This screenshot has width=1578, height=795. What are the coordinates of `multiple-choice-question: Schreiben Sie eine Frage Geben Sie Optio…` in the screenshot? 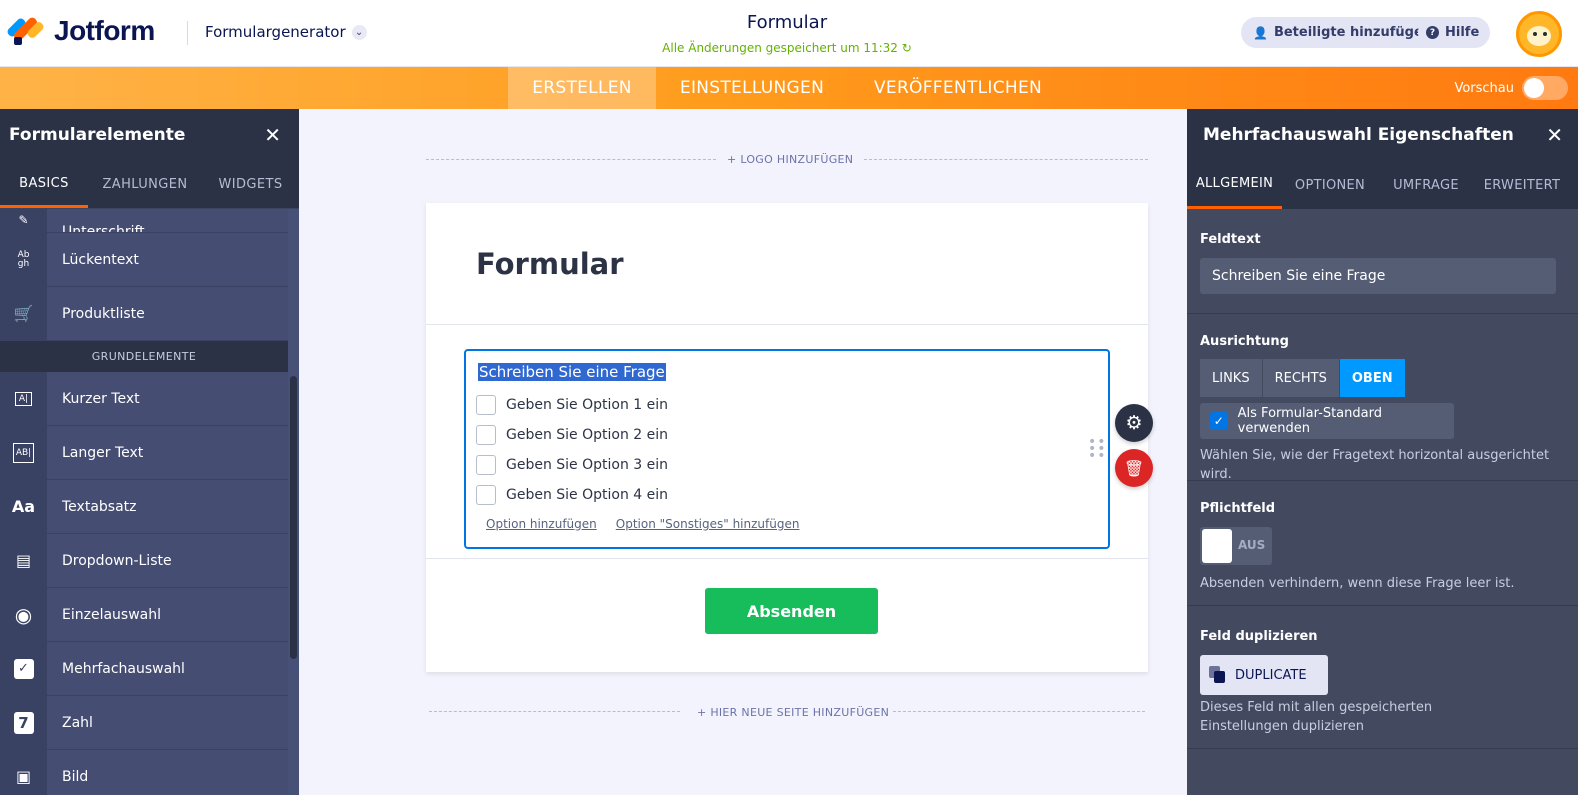 It's located at (787, 449).